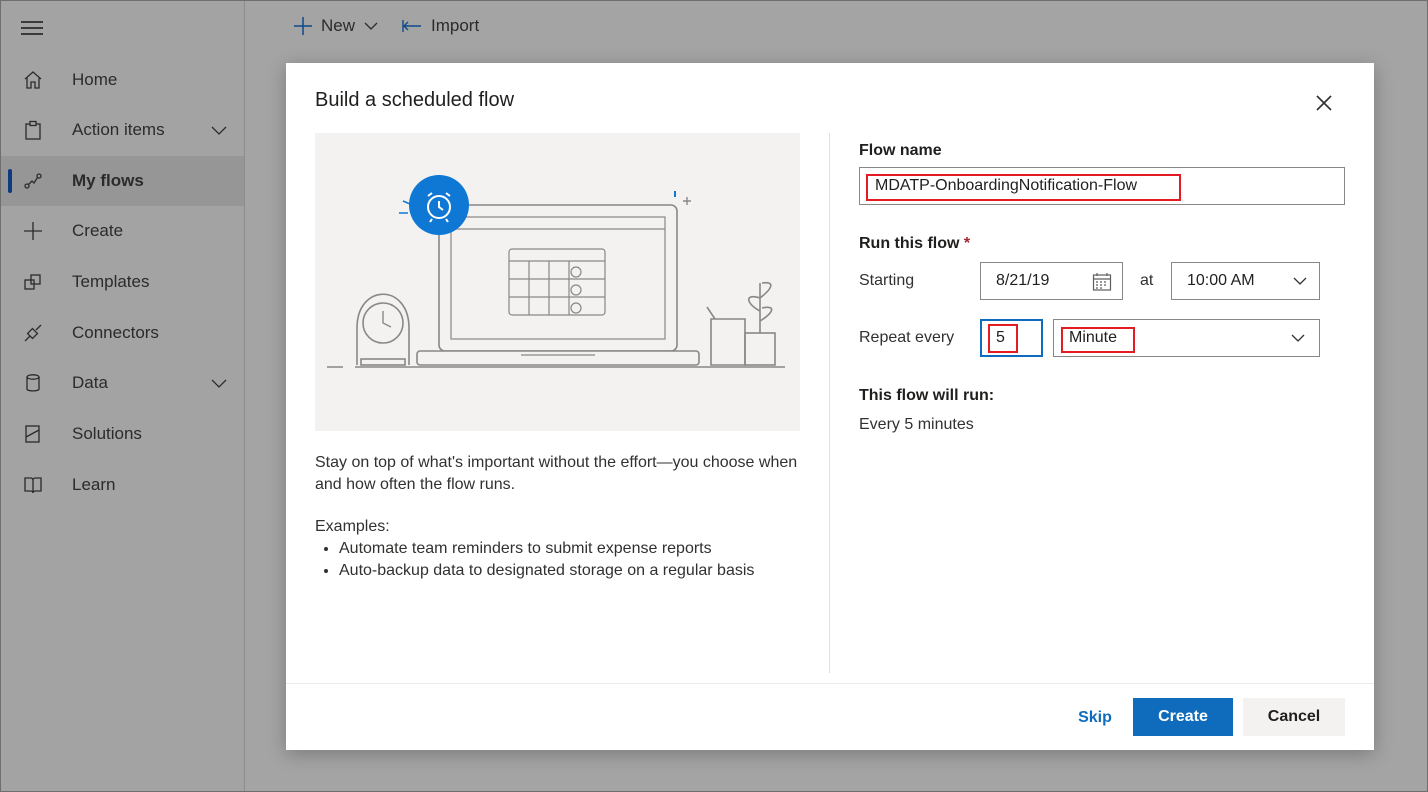 The width and height of the screenshot is (1428, 792). Describe the element at coordinates (33, 434) in the screenshot. I see `solutions-icon` at that location.